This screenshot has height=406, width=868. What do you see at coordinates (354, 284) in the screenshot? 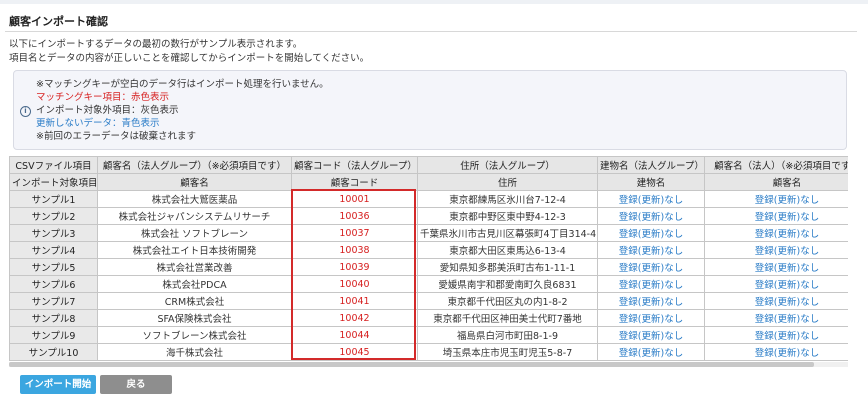
I see `customer-code-cell: 10040` at bounding box center [354, 284].